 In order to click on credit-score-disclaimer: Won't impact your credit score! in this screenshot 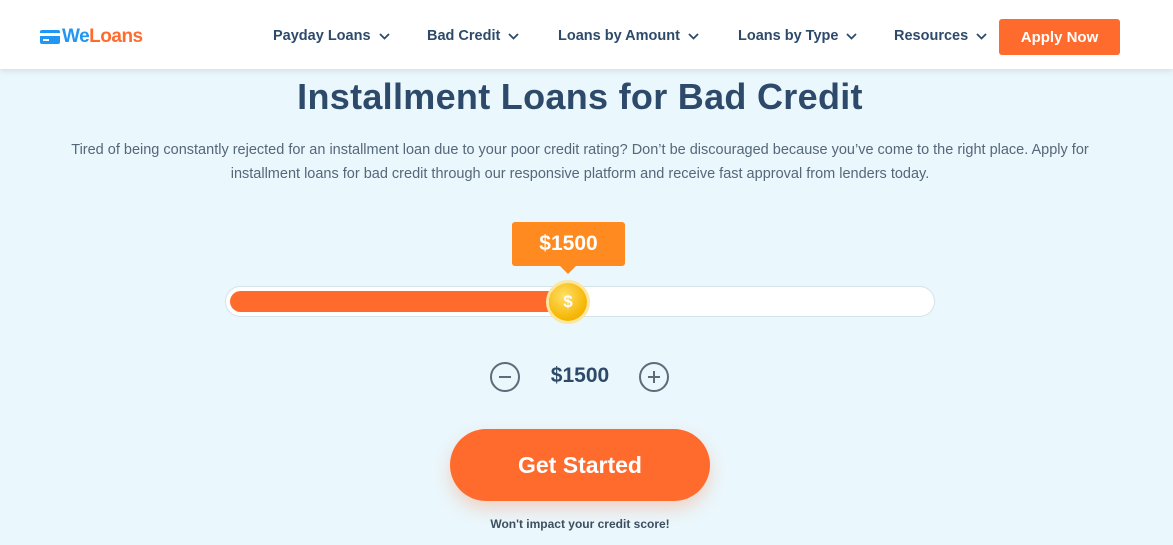, I will do `click(580, 524)`.